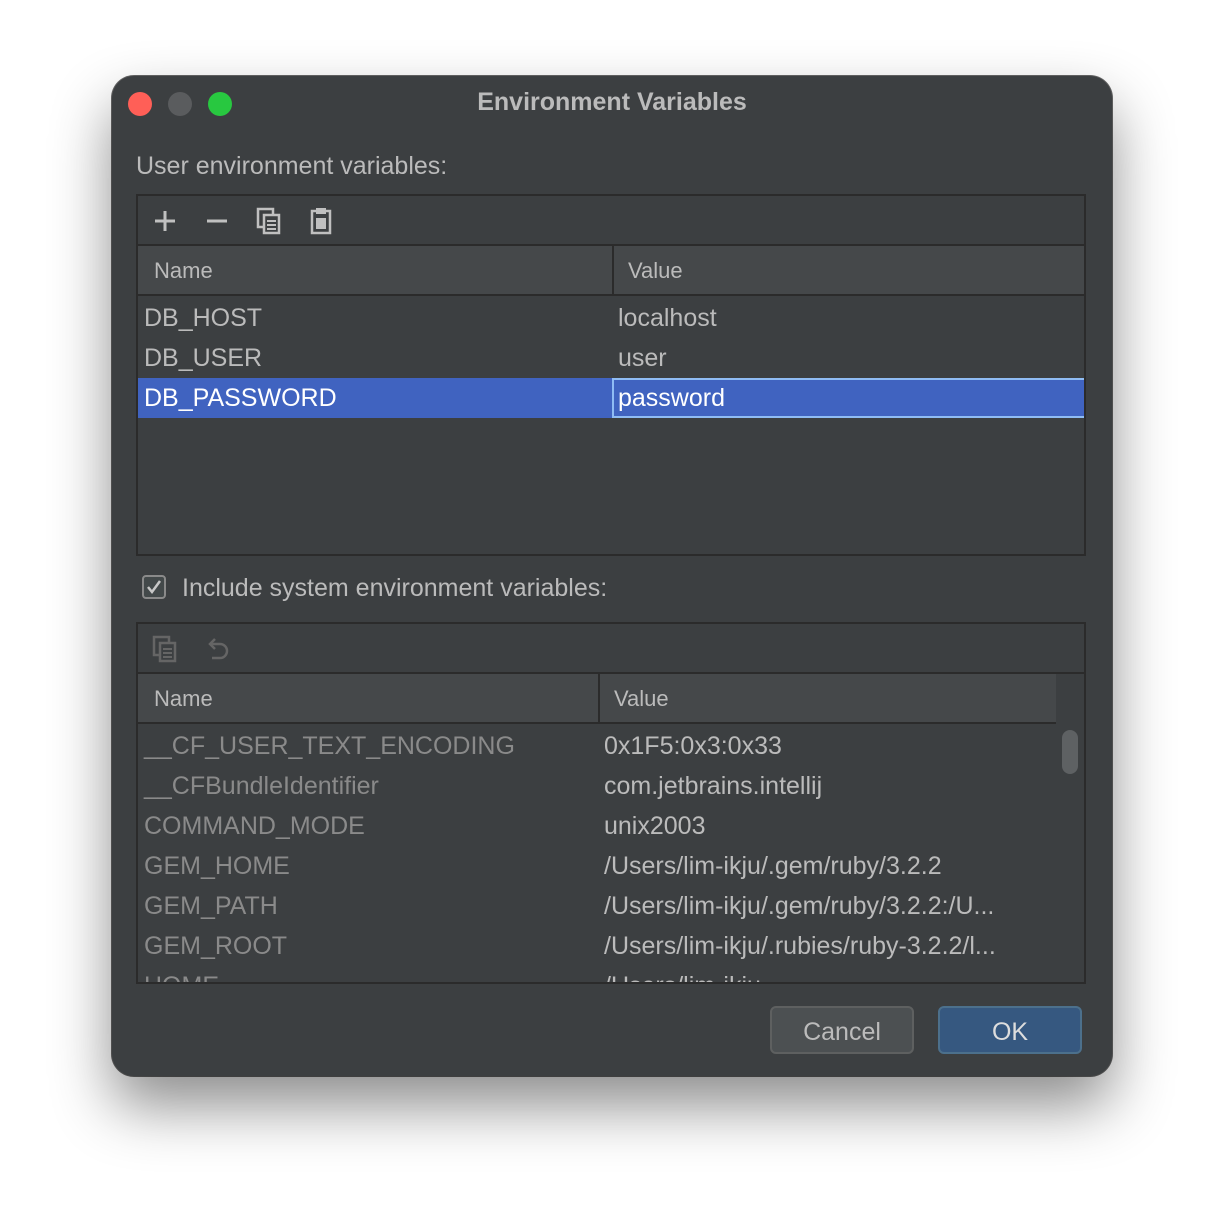 The width and height of the screenshot is (1224, 1224). I want to click on table-row: __CF_USER_TEXT_ENCODING 0x1F5:0x3:0x33, so click(611, 746).